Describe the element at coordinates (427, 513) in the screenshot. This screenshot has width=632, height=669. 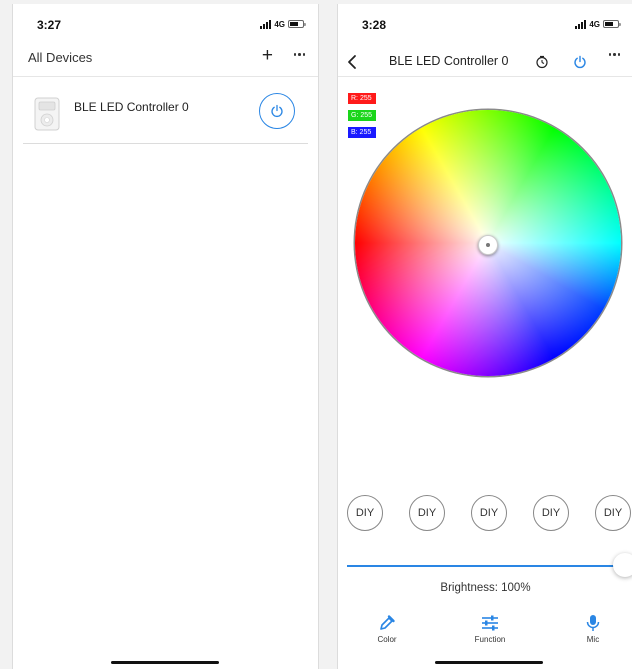
I see `diy-button-2: DIY` at that location.